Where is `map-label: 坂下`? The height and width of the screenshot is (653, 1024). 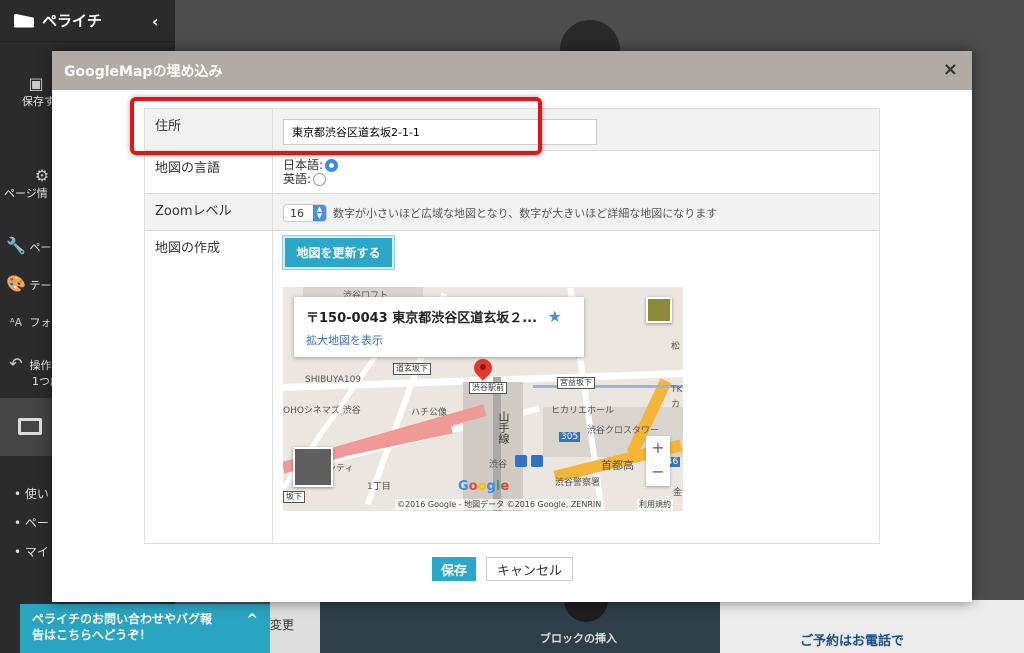
map-label: 坂下 is located at coordinates (294, 497).